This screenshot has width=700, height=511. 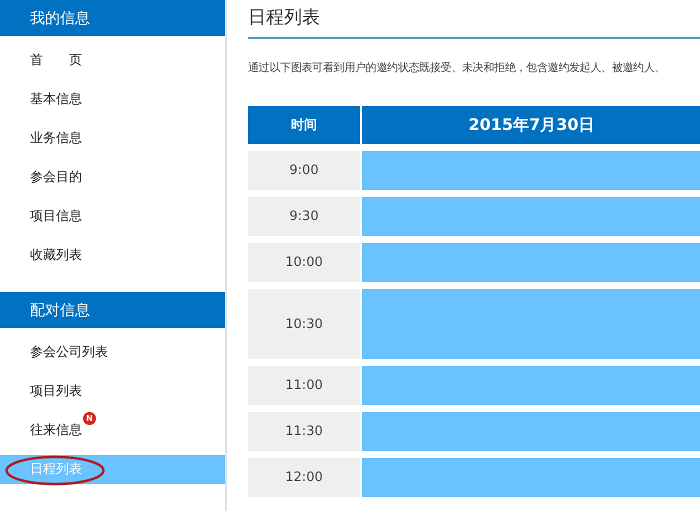 What do you see at coordinates (112, 391) in the screenshot?
I see `sidebar-item: 项目列表` at bounding box center [112, 391].